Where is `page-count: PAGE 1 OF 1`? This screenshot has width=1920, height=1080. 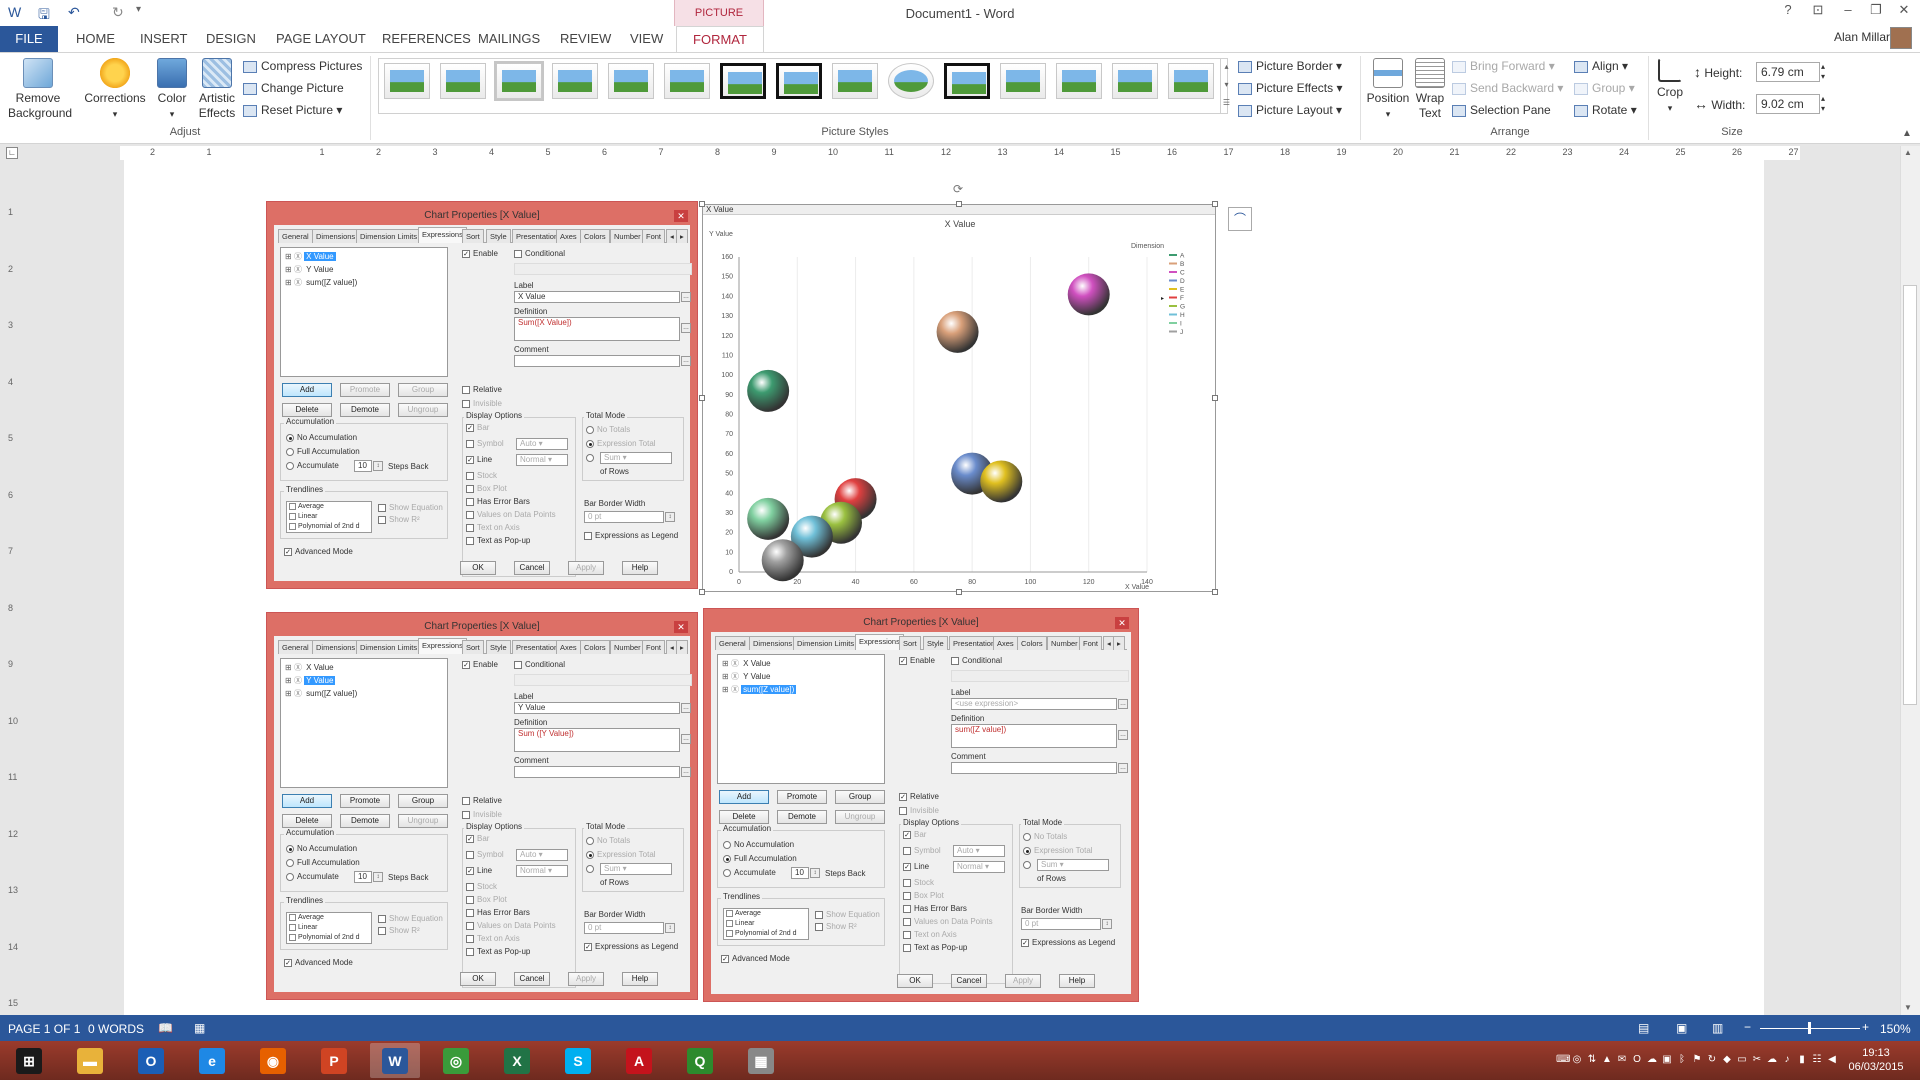 page-count: PAGE 1 OF 1 is located at coordinates (44, 1029).